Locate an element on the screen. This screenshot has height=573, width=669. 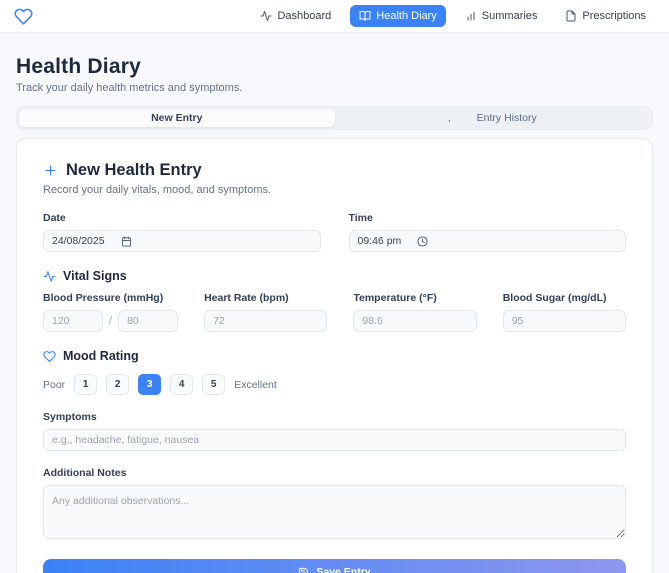
blood-sugar-group: Blood Sugar (mg/dL) is located at coordinates (564, 312).